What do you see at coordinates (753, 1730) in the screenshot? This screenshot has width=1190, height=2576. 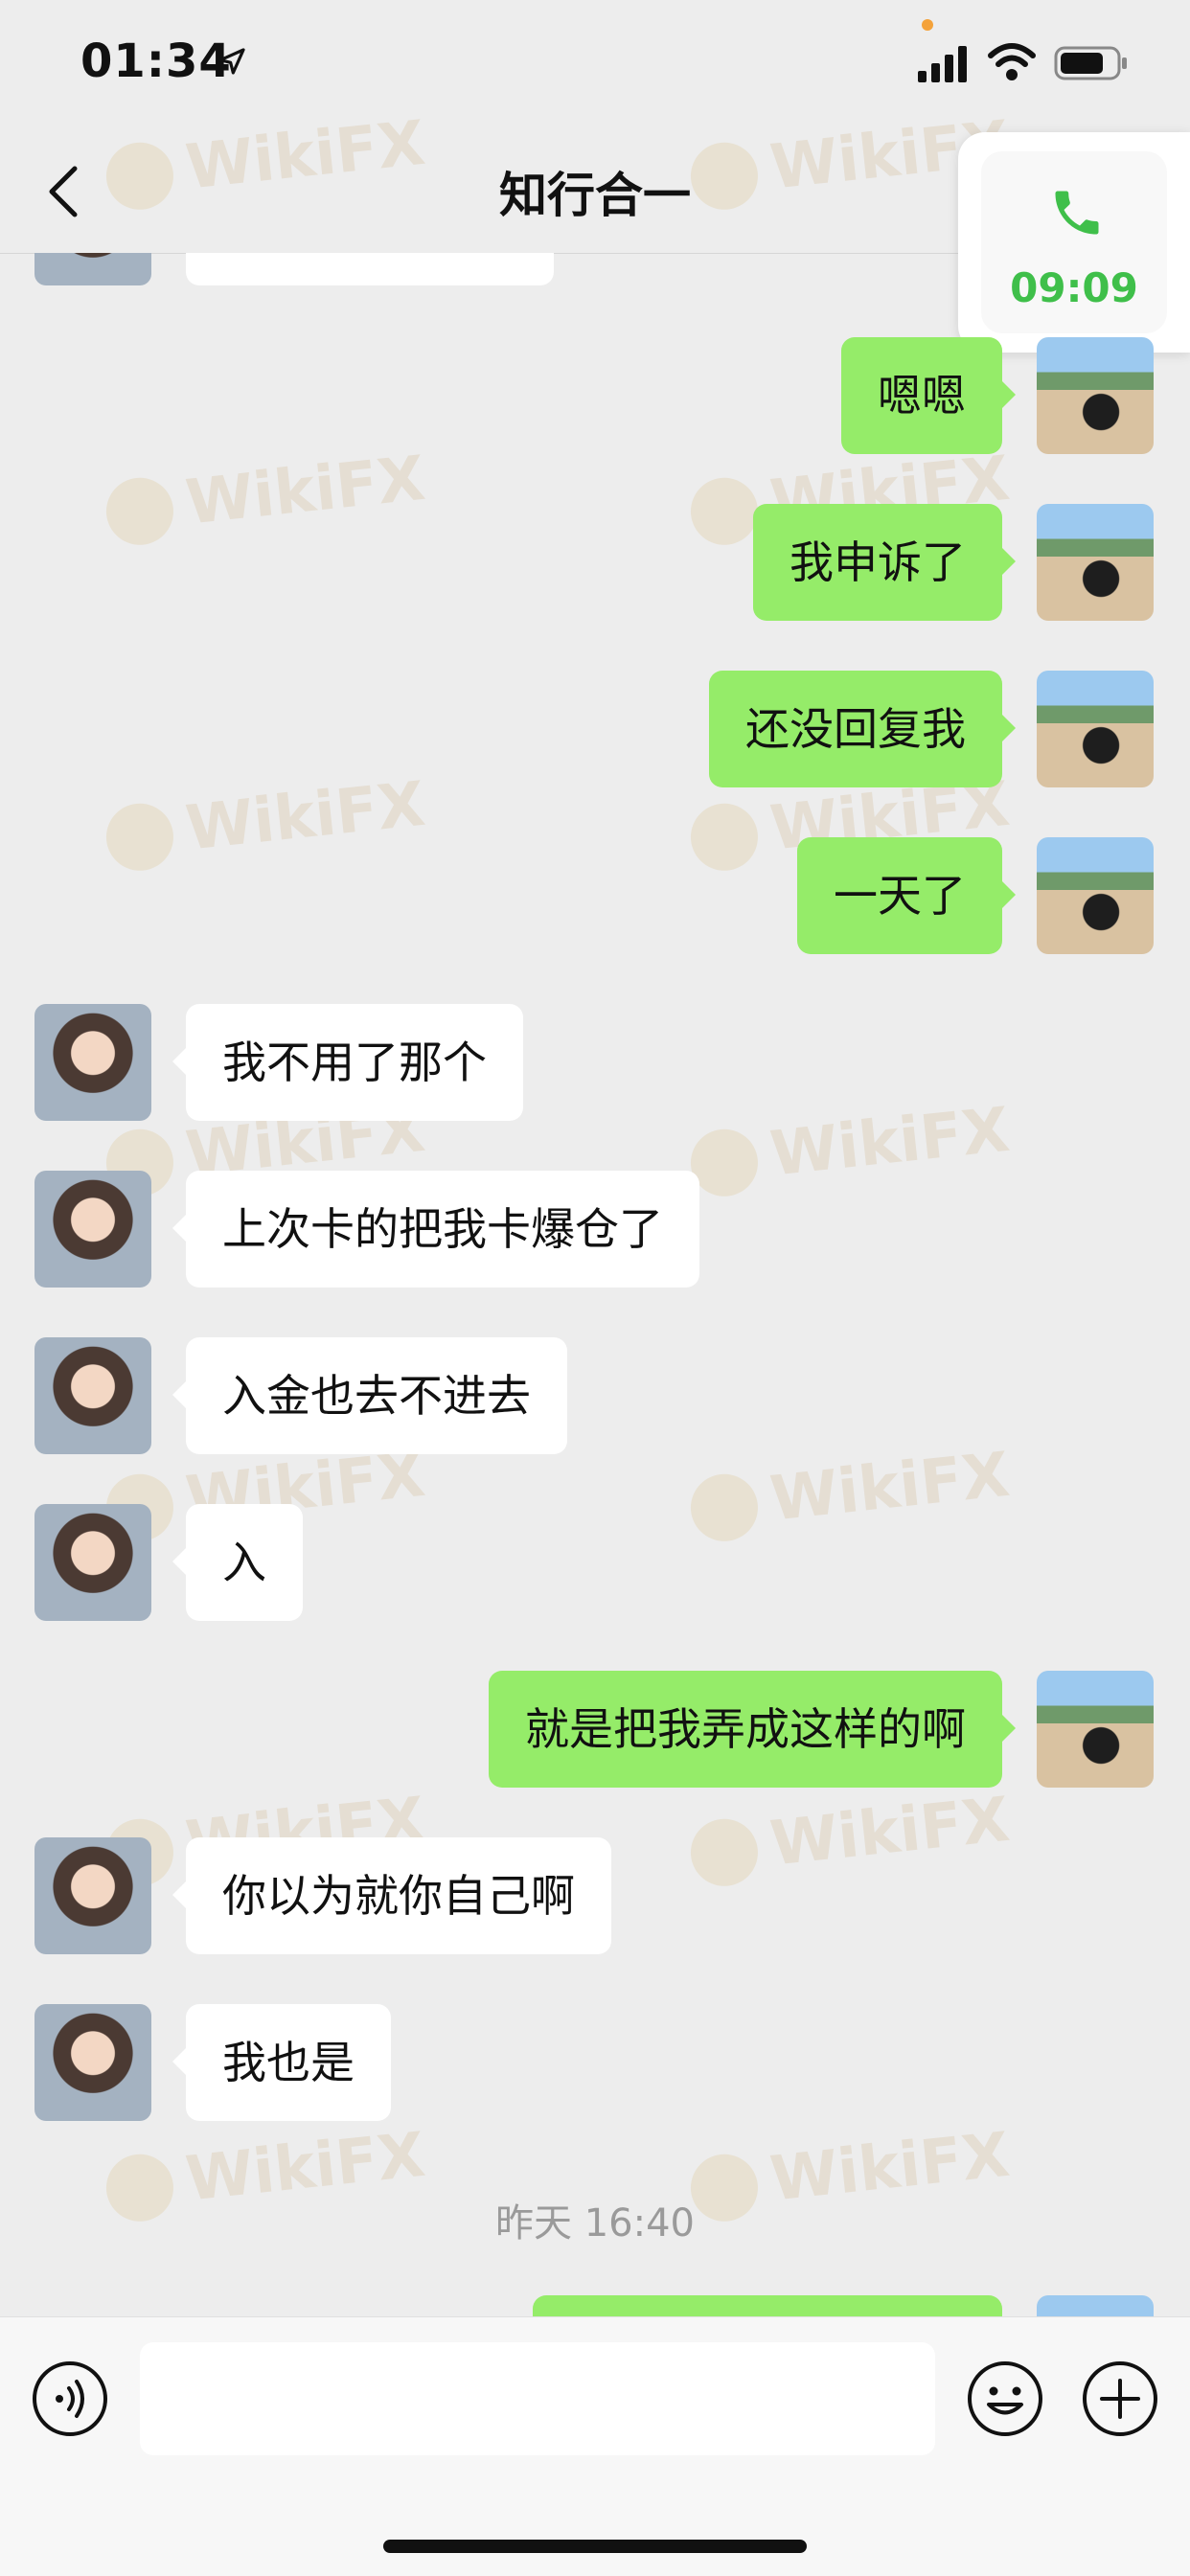 I see `message-bubble-sent: 就是把我弄成这样的啊` at bounding box center [753, 1730].